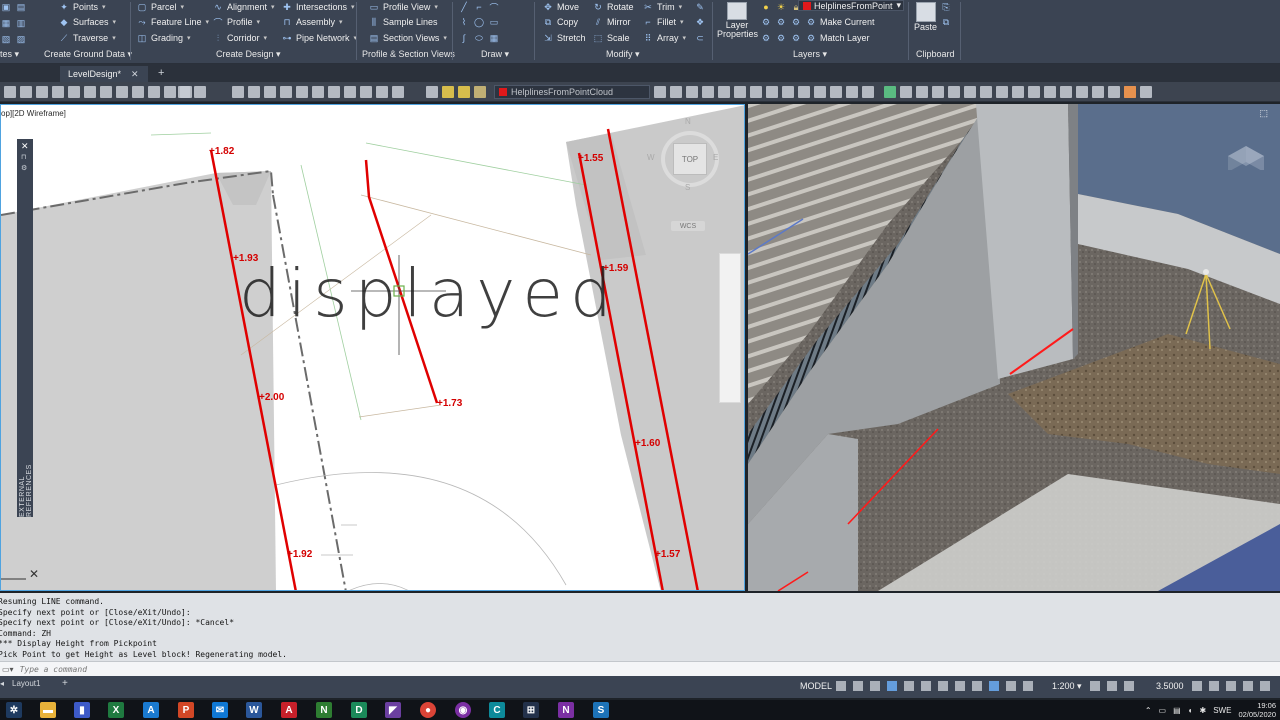 This screenshot has width=1280, height=720. What do you see at coordinates (88, 55) in the screenshot?
I see `panel-title-create-ground-data: Create Ground Data ▾` at bounding box center [88, 55].